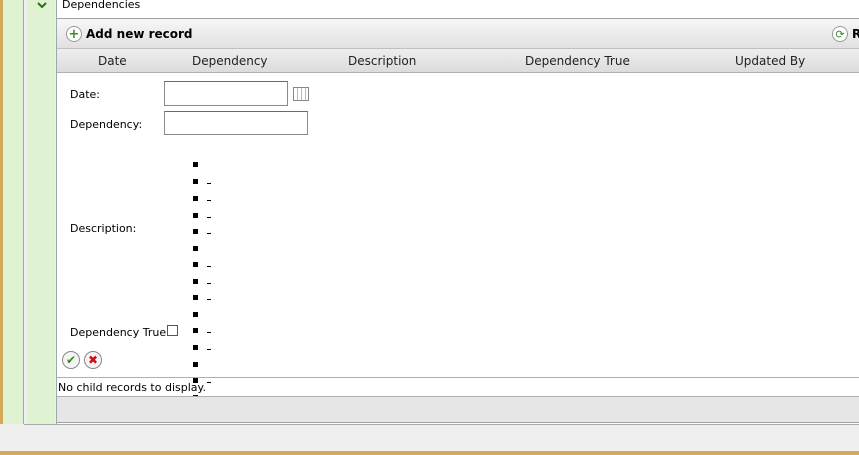 The height and width of the screenshot is (455, 859). Describe the element at coordinates (458, 410) in the screenshot. I see `grid-pager` at that location.